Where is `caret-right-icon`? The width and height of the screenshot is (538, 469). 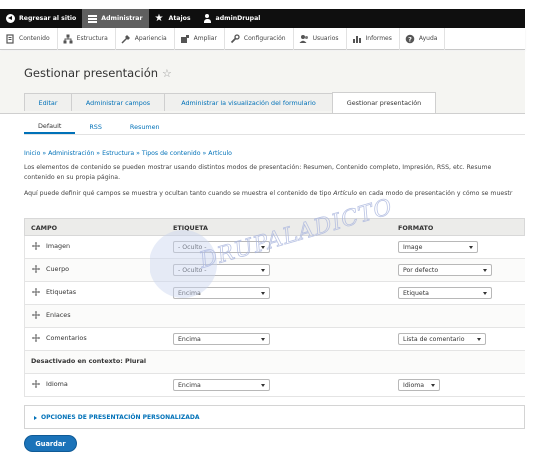
caret-right-icon is located at coordinates (35, 417).